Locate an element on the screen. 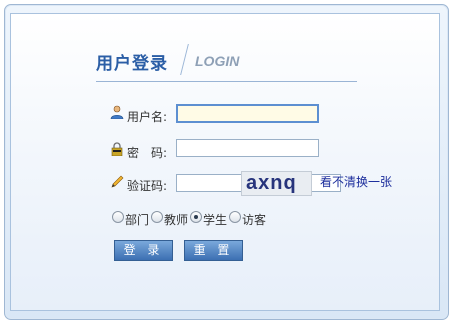 The image size is (464, 324). reset-button: 重 置 is located at coordinates (213, 250).